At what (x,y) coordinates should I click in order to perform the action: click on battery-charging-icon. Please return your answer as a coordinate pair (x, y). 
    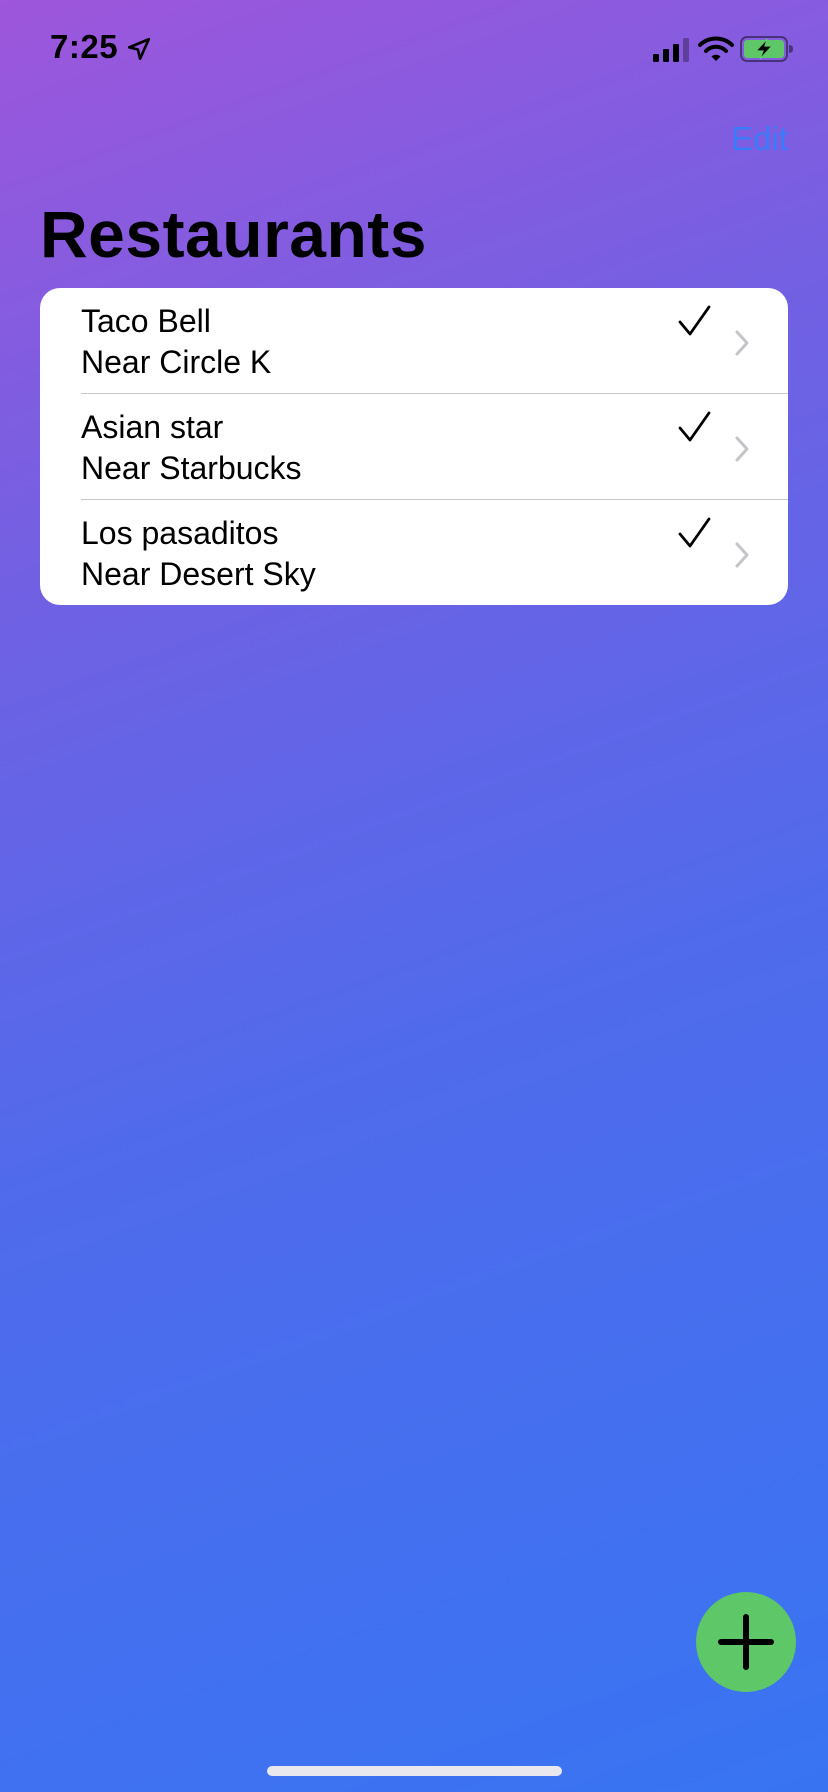
    Looking at the image, I should click on (766, 49).